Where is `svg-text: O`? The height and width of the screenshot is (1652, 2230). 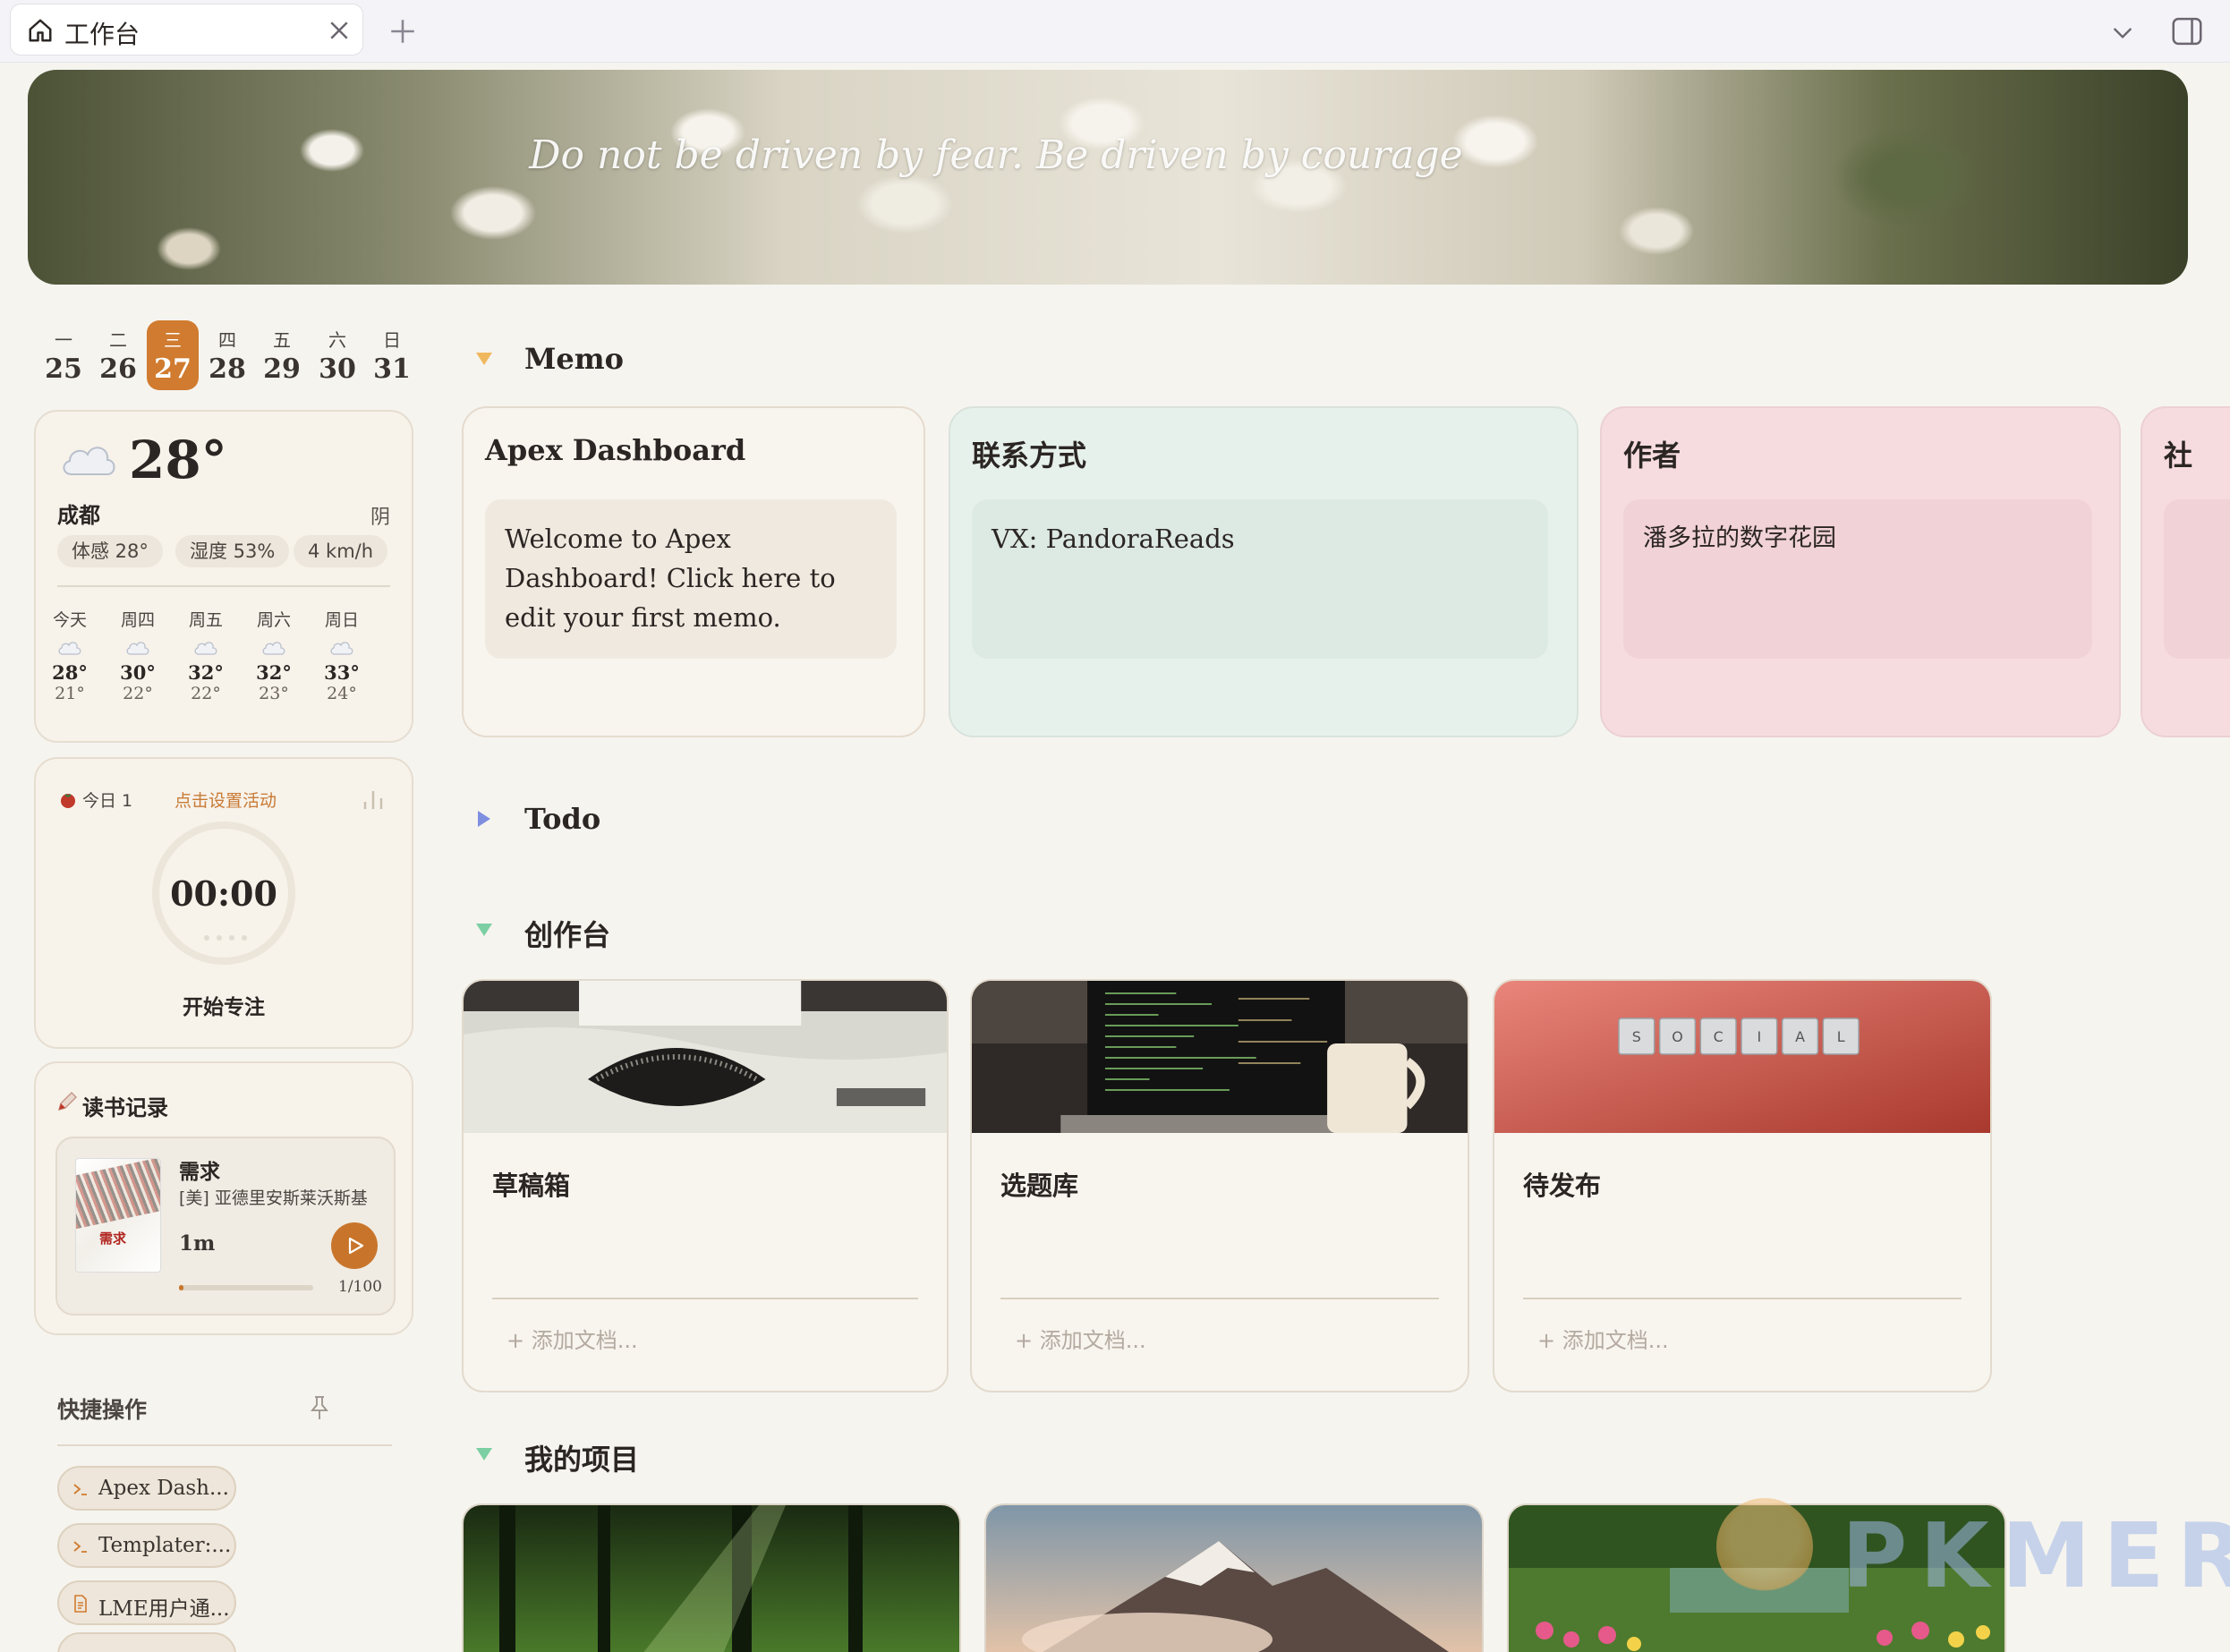 svg-text: O is located at coordinates (1677, 1036).